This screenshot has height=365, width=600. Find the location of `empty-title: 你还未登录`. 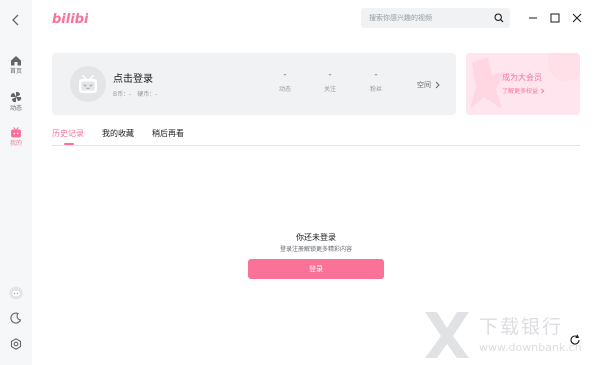

empty-title: 你还未登录 is located at coordinates (316, 237).